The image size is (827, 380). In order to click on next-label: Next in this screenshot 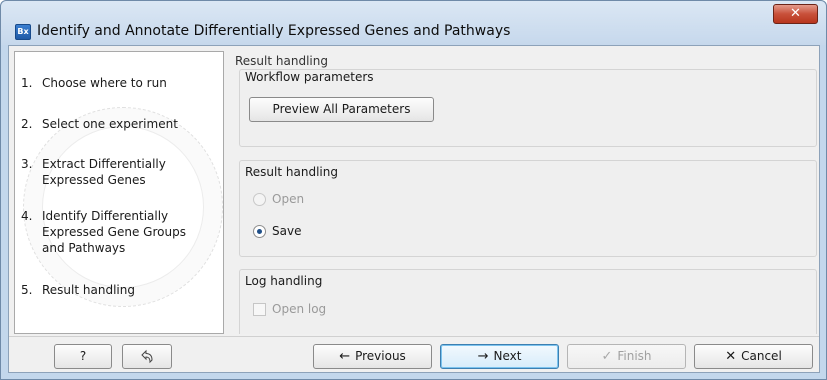, I will do `click(507, 356)`.